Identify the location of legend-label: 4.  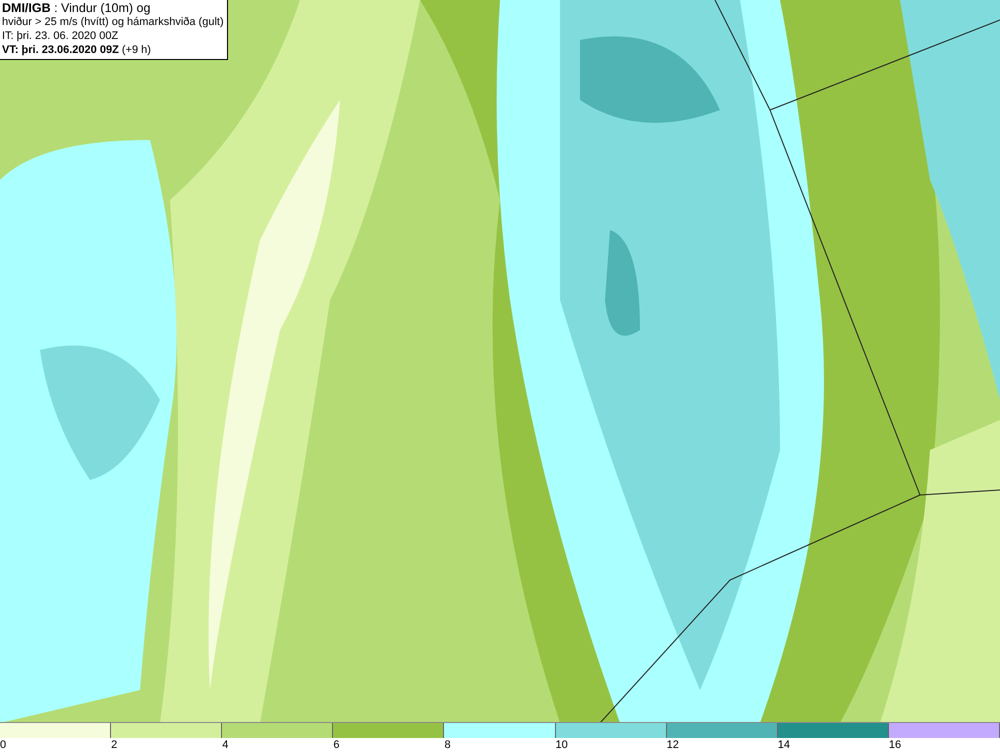
(225, 745).